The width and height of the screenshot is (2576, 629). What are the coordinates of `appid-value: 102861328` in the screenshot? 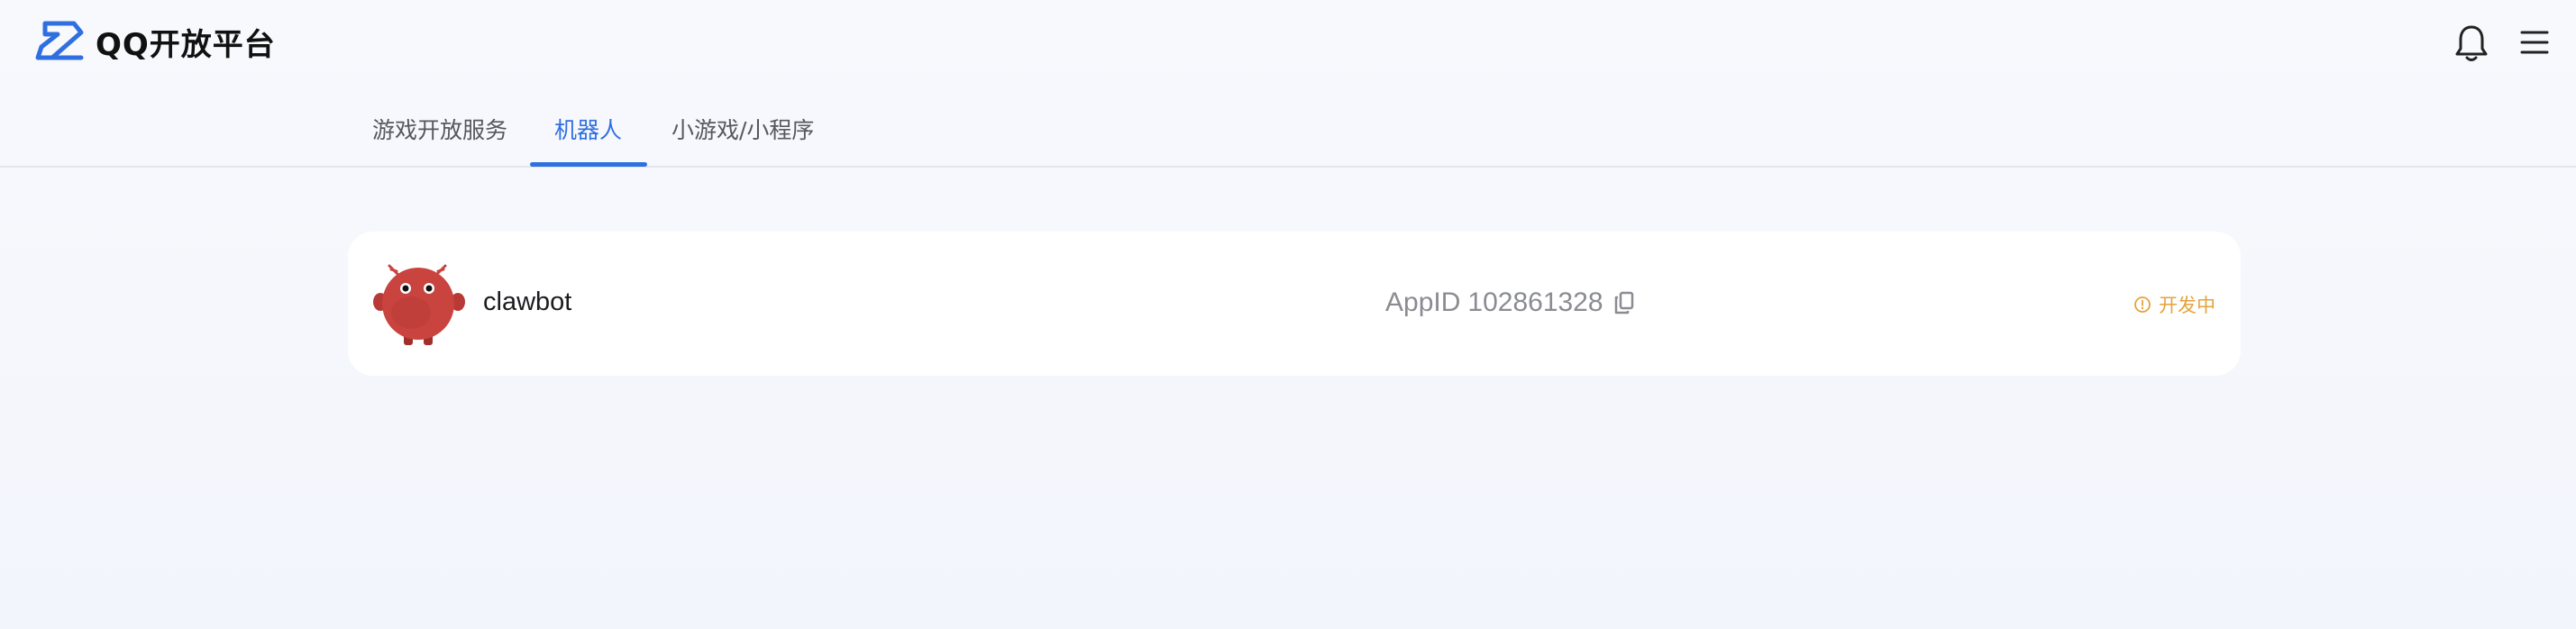 It's located at (1535, 302).